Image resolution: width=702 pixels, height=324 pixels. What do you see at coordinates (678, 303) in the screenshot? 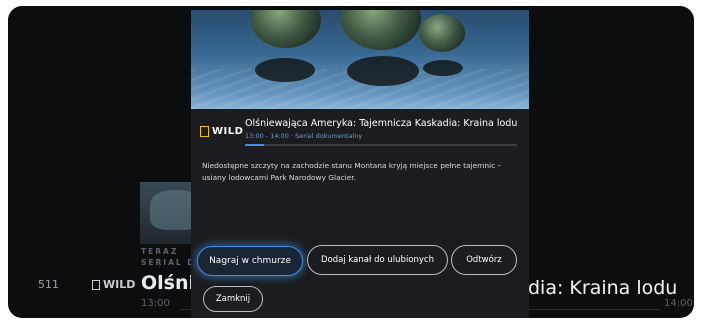
I see `background-time-end: 14:00` at bounding box center [678, 303].